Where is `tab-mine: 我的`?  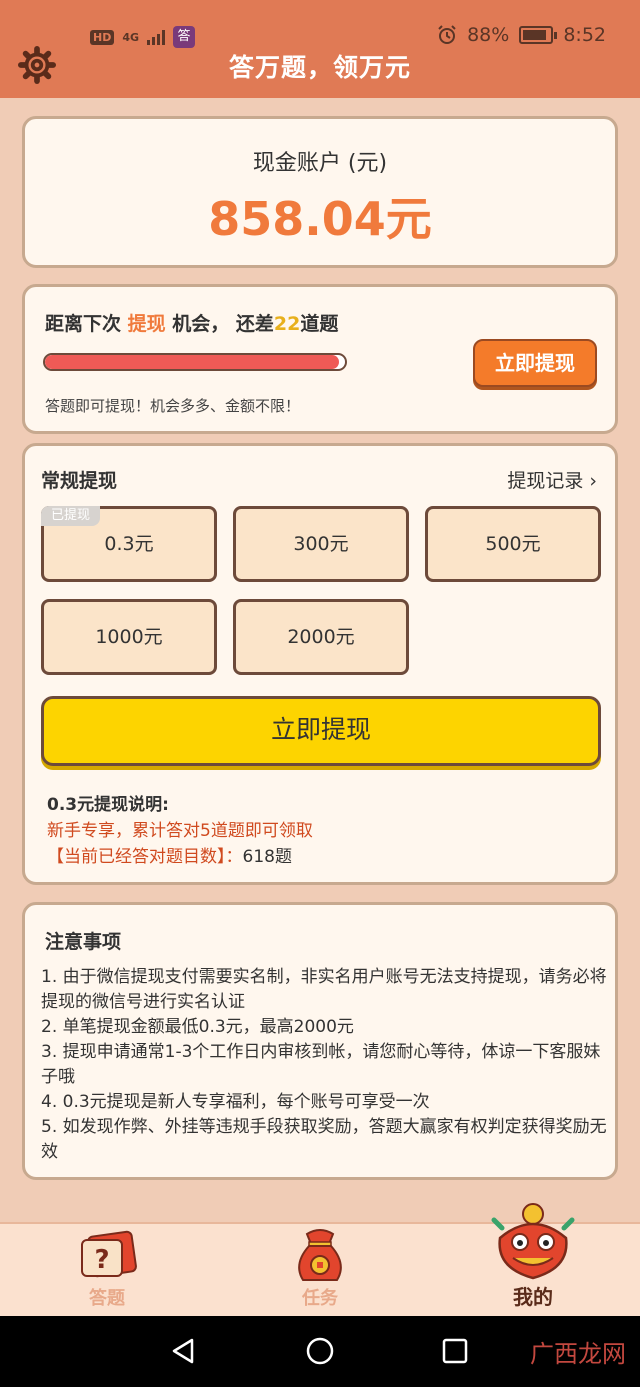
tab-mine: 我的 is located at coordinates (533, 1258).